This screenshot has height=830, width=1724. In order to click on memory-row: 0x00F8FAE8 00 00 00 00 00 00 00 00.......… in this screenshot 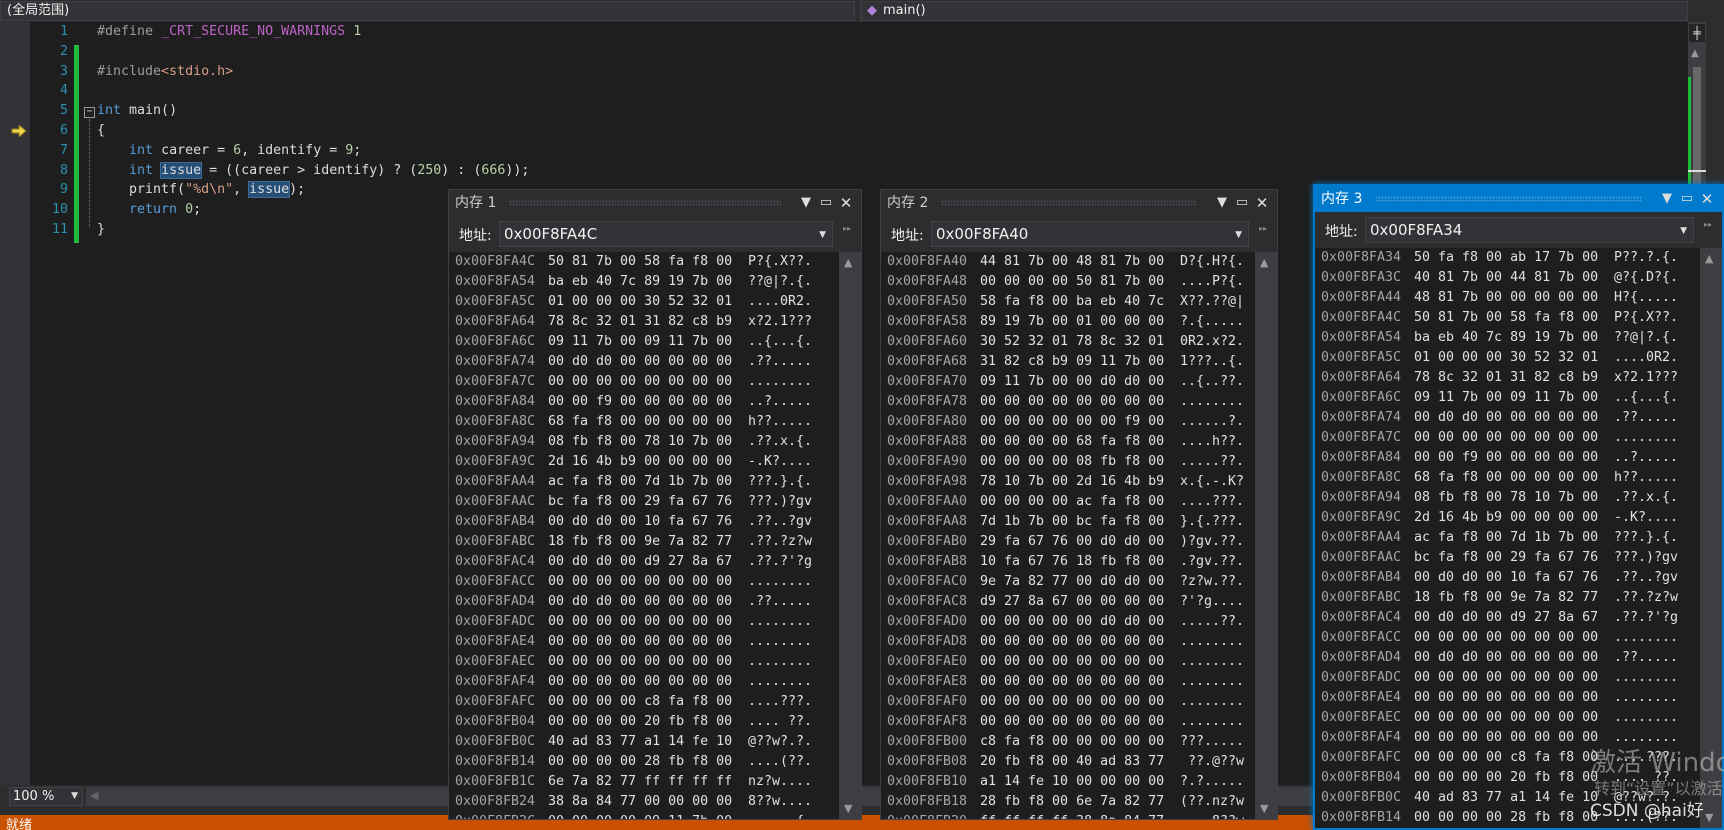, I will do `click(1068, 682)`.